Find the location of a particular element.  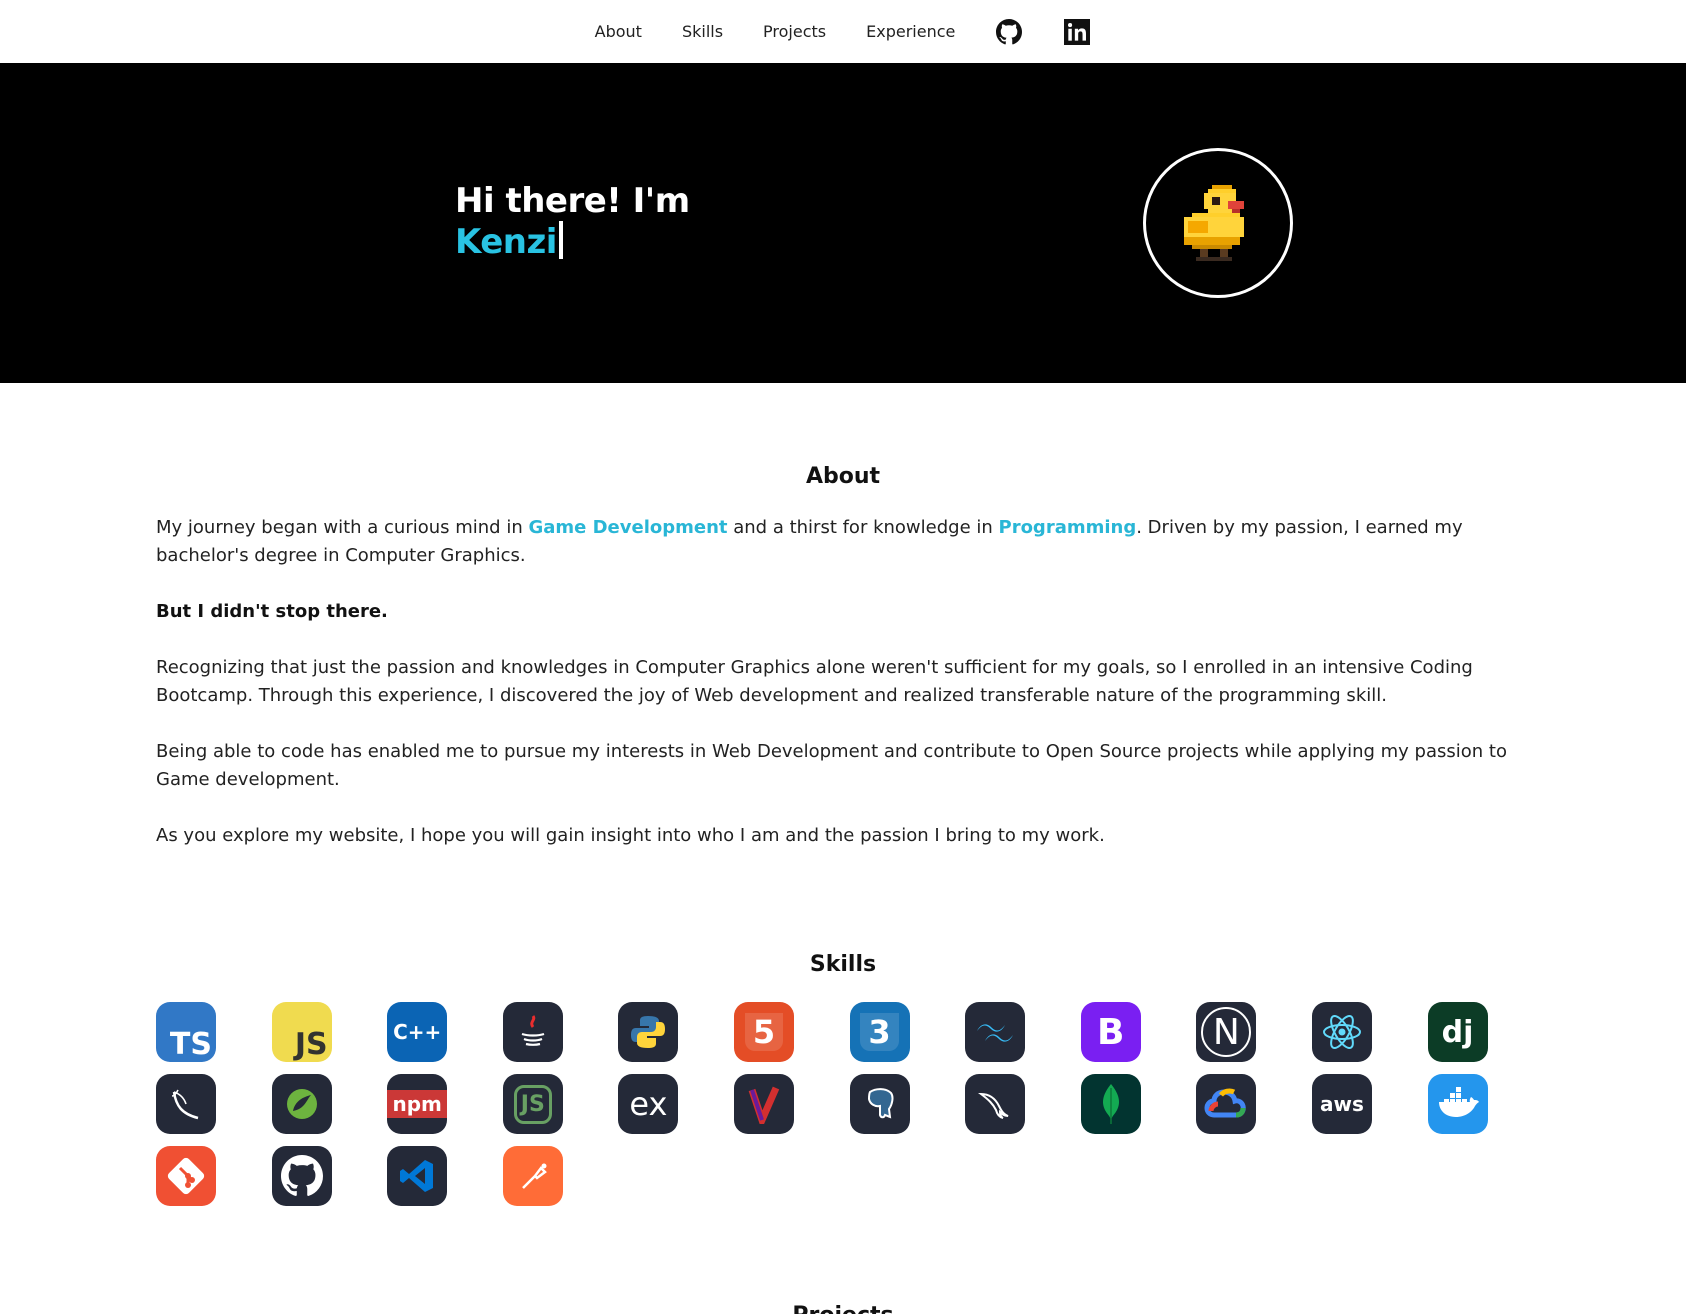

linkedin-icon is located at coordinates (1077, 31).